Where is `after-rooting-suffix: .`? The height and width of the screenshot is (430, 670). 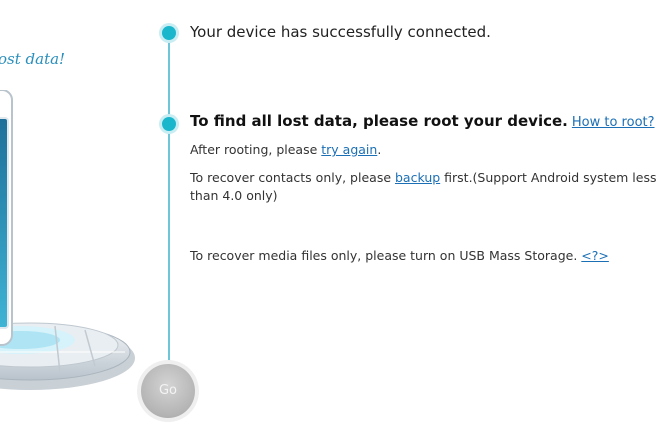
after-rooting-suffix: . is located at coordinates (379, 149).